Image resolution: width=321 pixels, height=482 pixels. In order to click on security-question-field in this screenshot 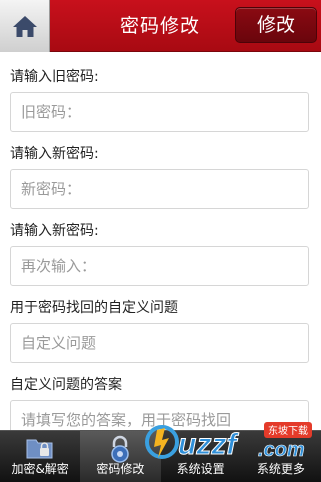, I will do `click(159, 343)`.